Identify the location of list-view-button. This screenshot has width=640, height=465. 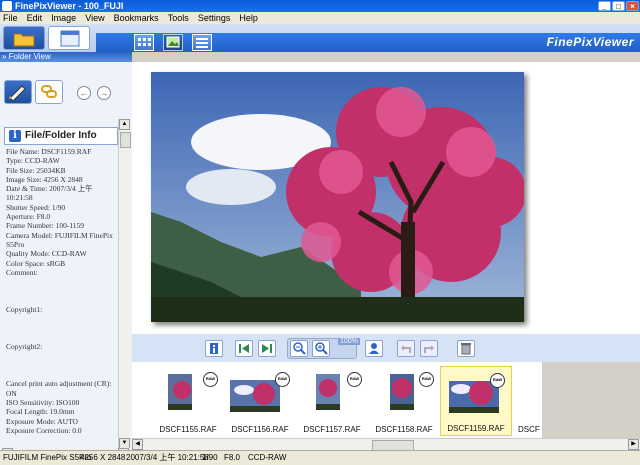
(202, 42).